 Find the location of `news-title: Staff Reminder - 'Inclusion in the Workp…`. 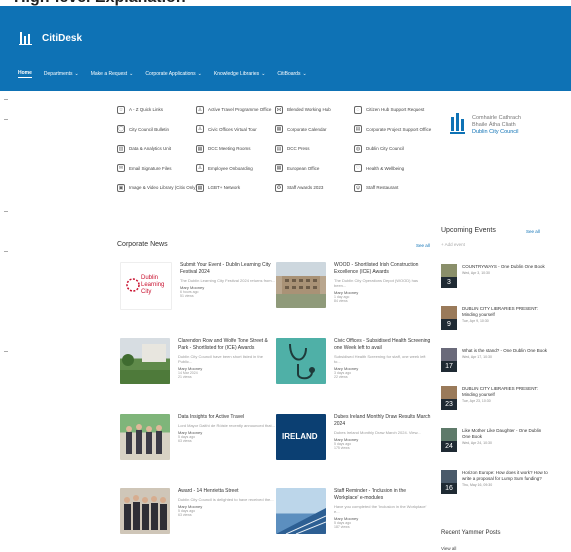

news-title: Staff Reminder - 'Inclusion in the Workp… is located at coordinates (382, 495).